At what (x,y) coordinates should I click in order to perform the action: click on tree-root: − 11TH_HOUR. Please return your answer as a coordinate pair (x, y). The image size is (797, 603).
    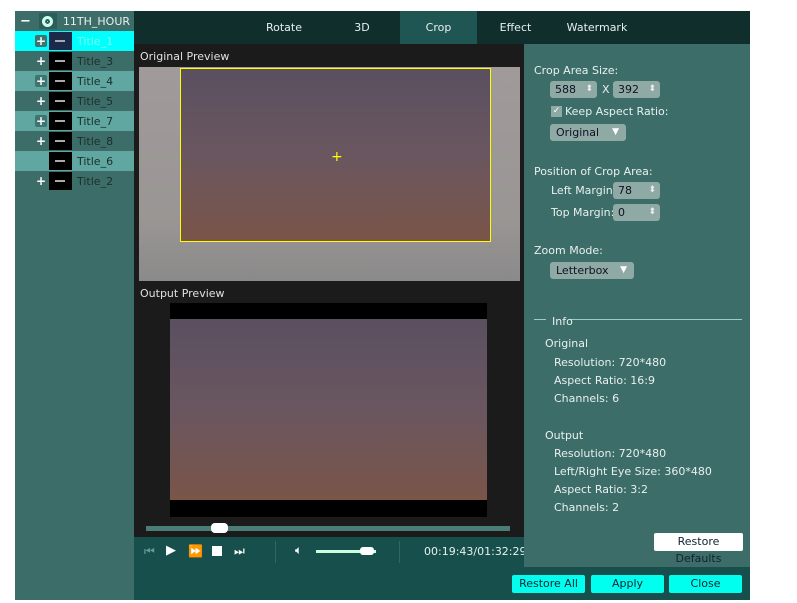
    Looking at the image, I should click on (74, 21).